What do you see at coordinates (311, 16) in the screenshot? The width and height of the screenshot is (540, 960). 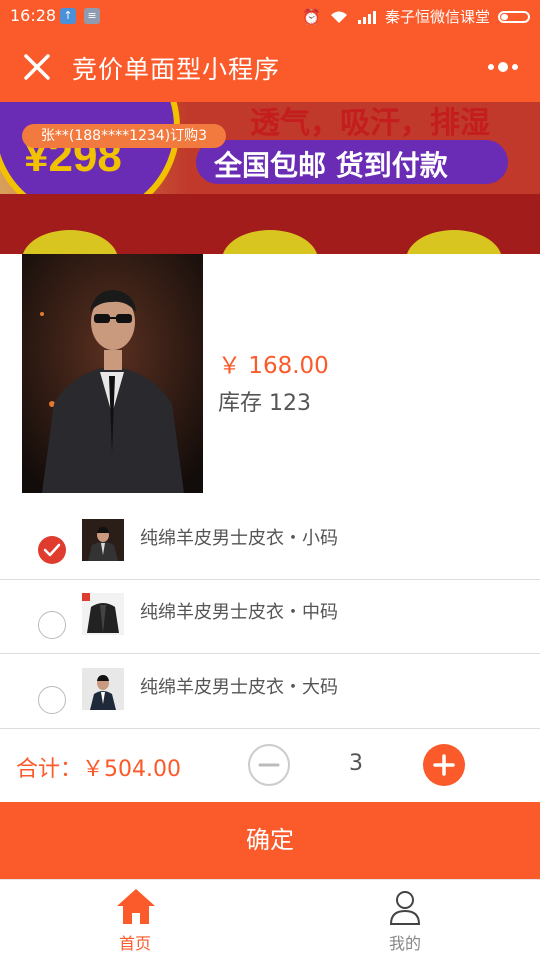 I see `alarm-icon: ⏰` at bounding box center [311, 16].